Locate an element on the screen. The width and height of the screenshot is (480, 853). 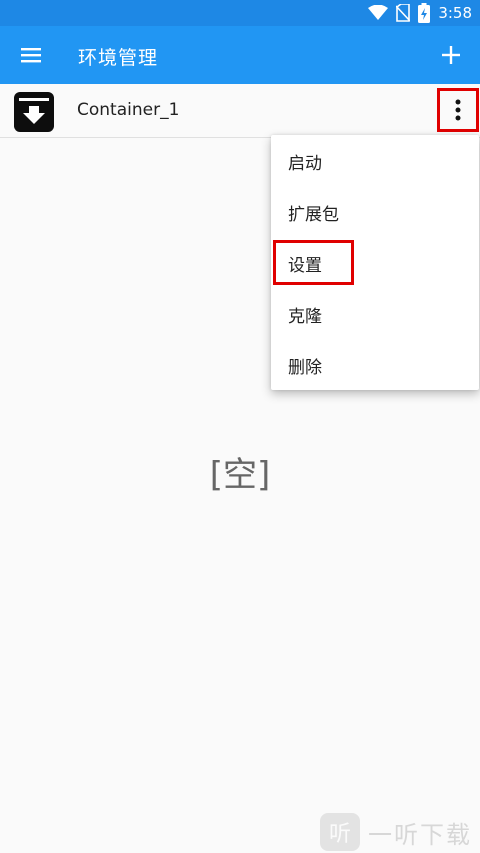
watermark: 听 一听下载 is located at coordinates (400, 832).